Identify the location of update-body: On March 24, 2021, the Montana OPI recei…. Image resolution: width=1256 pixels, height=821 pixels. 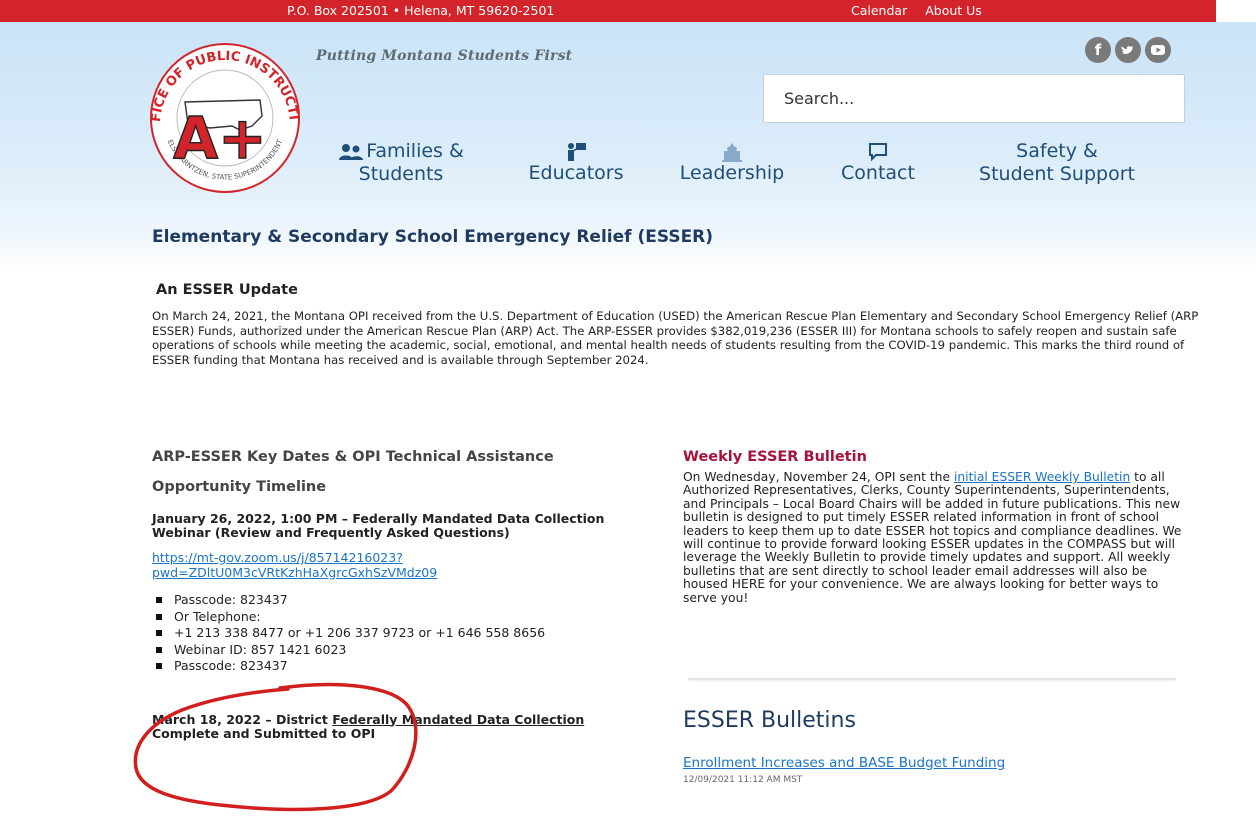
(675, 338).